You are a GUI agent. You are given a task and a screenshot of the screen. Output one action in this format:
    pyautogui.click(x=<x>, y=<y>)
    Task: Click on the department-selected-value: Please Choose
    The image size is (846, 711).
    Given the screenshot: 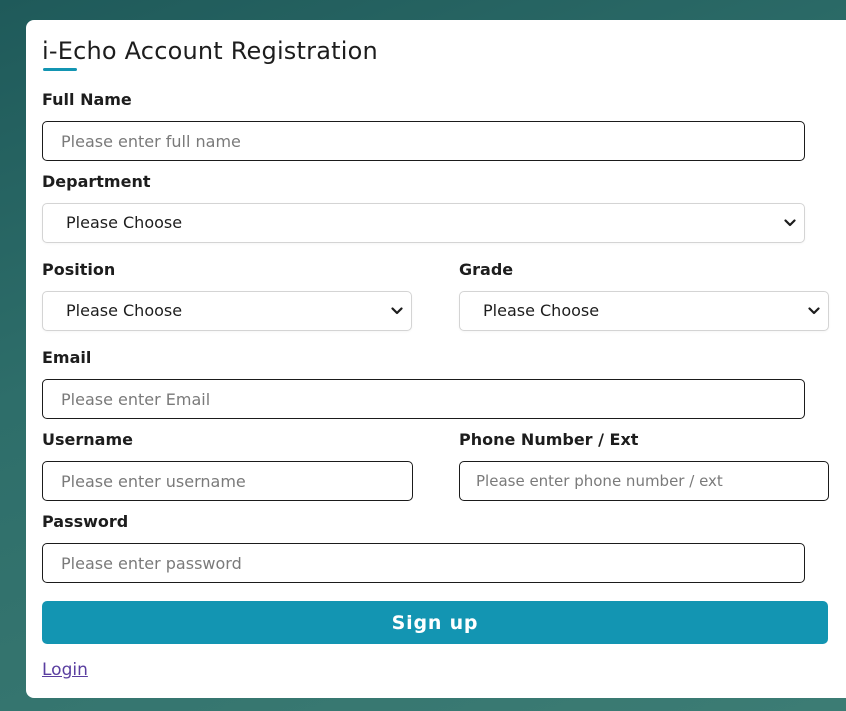 What is the action you would take?
    pyautogui.click(x=124, y=222)
    